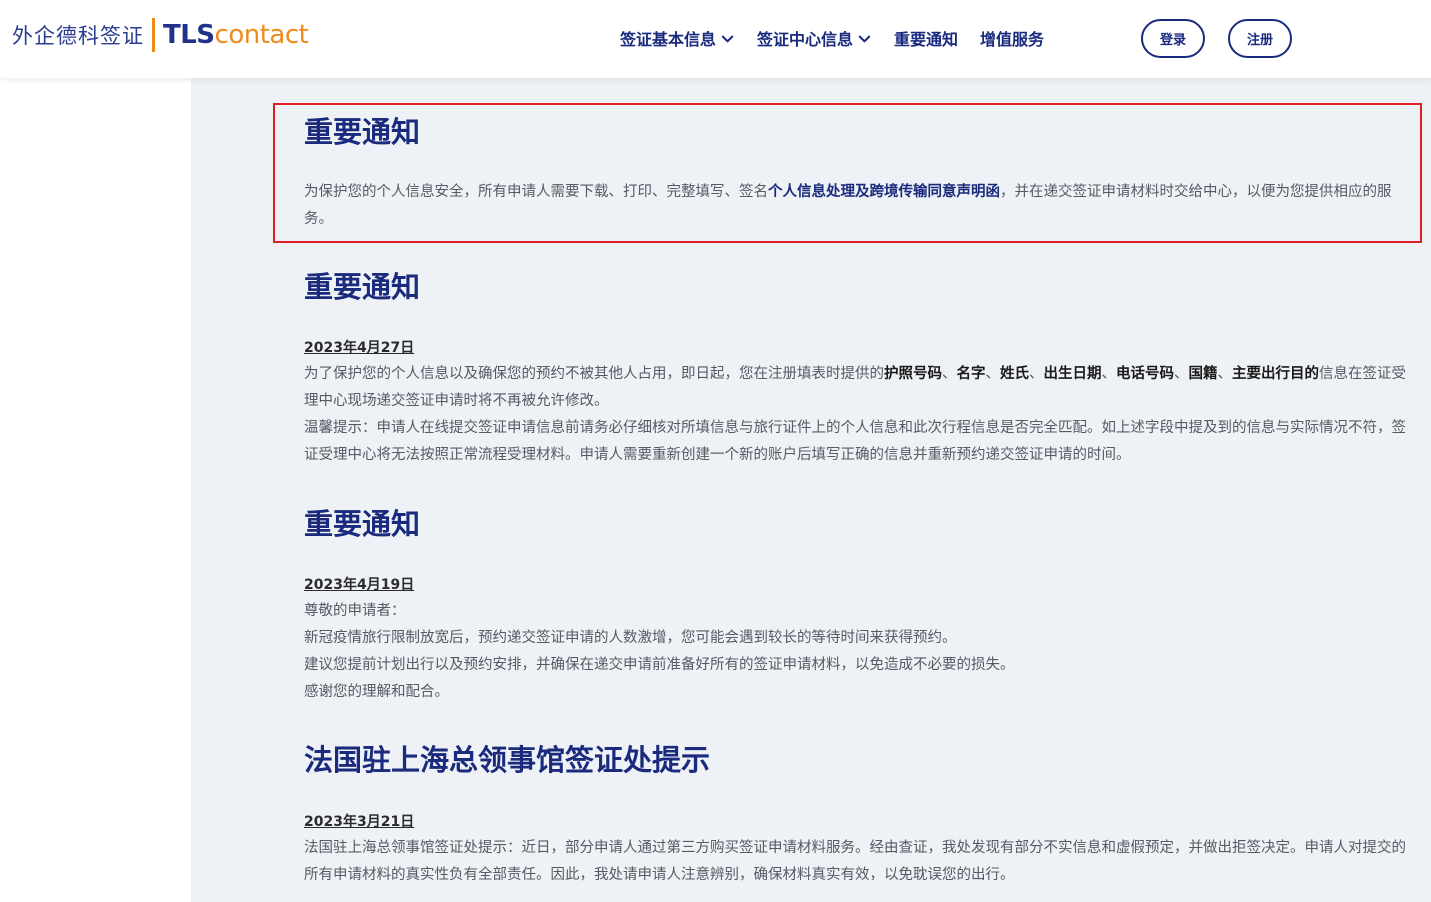  What do you see at coordinates (359, 585) in the screenshot?
I see `notice-date: 2023年4月19日` at bounding box center [359, 585].